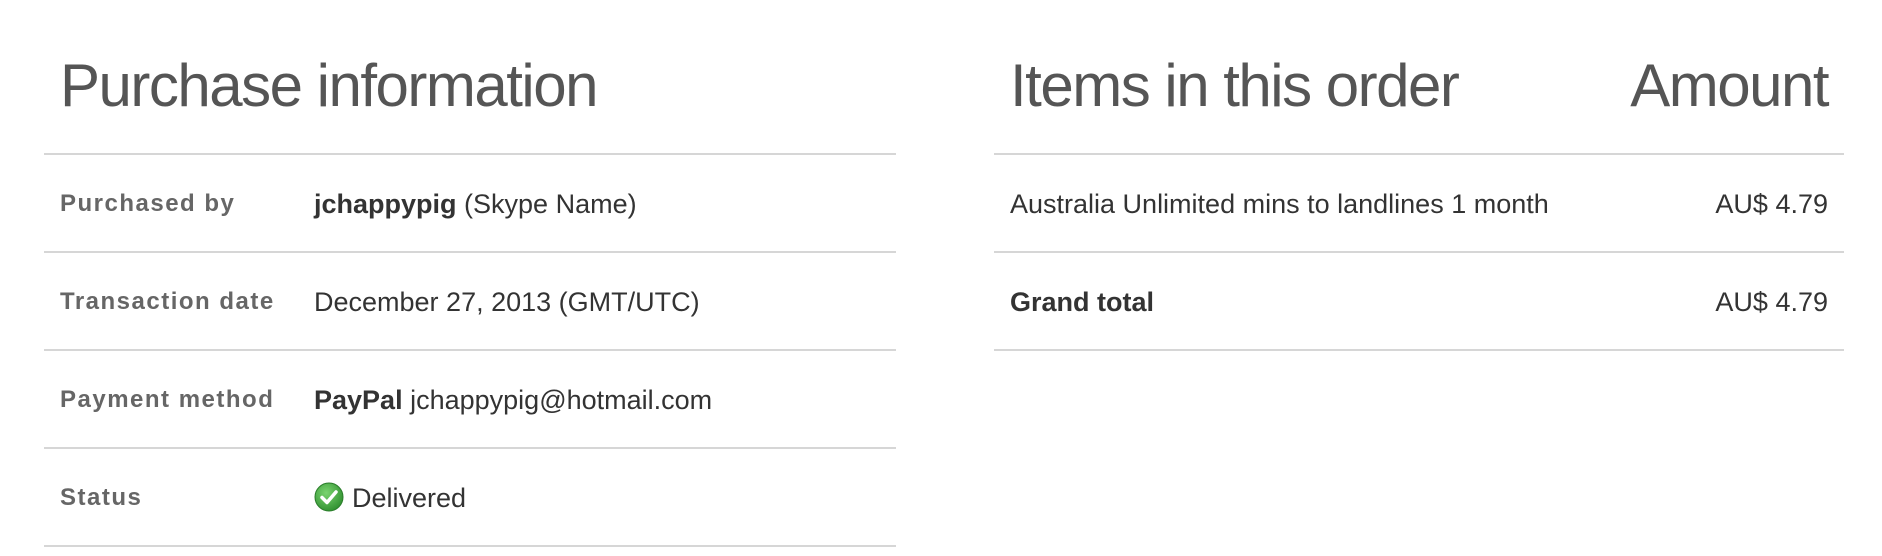 The image size is (1882, 556). Describe the element at coordinates (329, 497) in the screenshot. I see `check-circle-icon` at that location.